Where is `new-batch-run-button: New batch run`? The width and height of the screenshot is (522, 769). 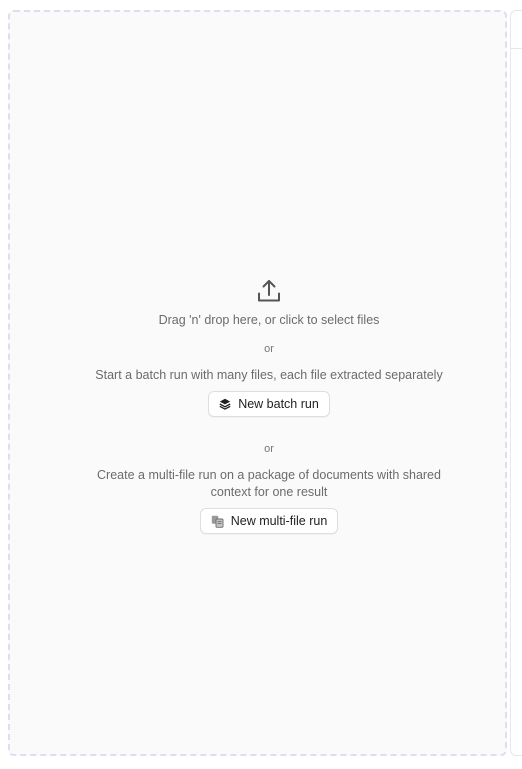
new-batch-run-button: New batch run is located at coordinates (269, 404).